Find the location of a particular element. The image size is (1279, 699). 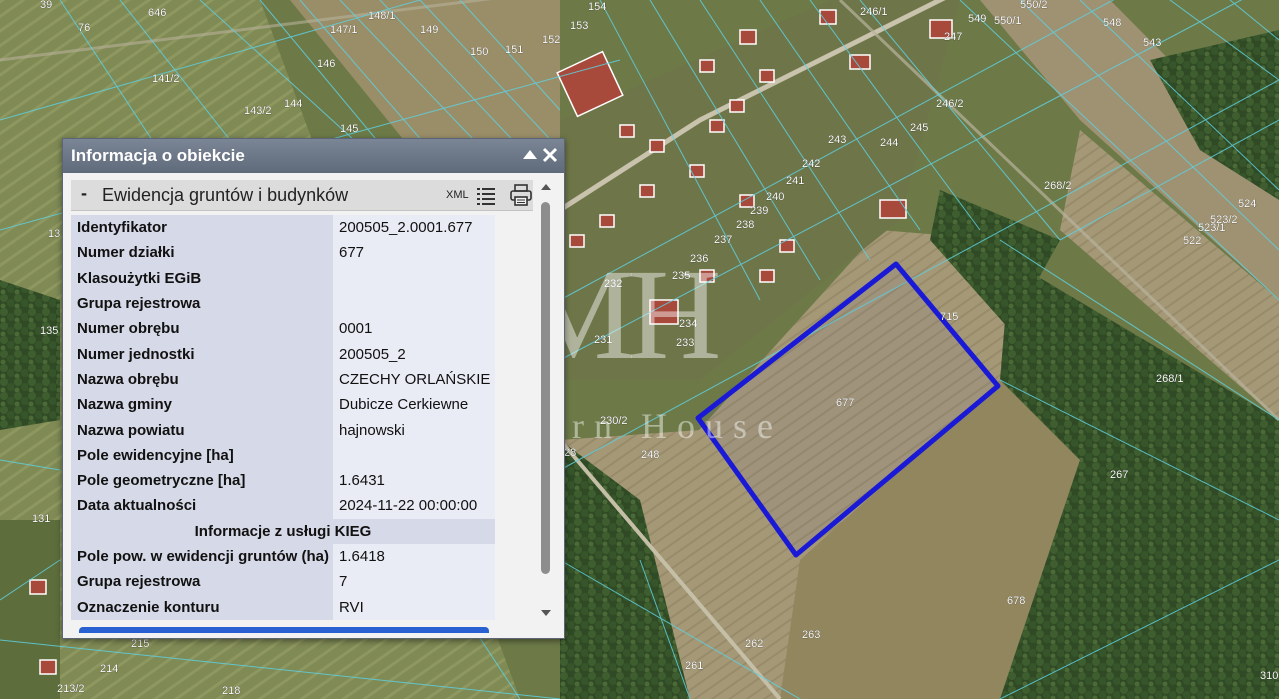

scroll-up-arrow-icon is located at coordinates (546, 187).